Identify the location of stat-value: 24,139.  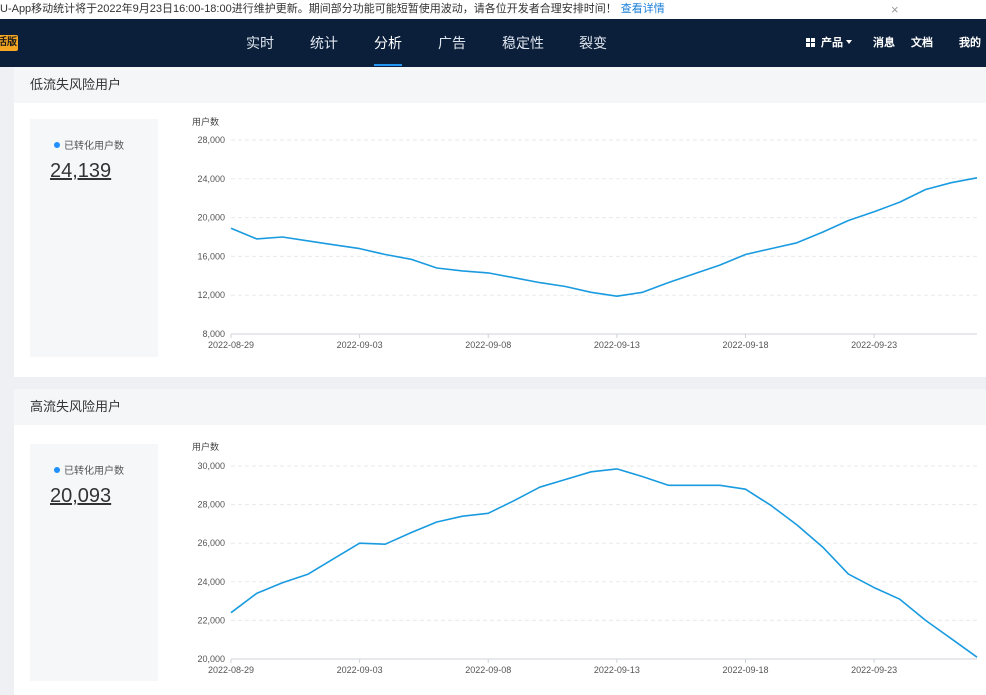
(80, 171).